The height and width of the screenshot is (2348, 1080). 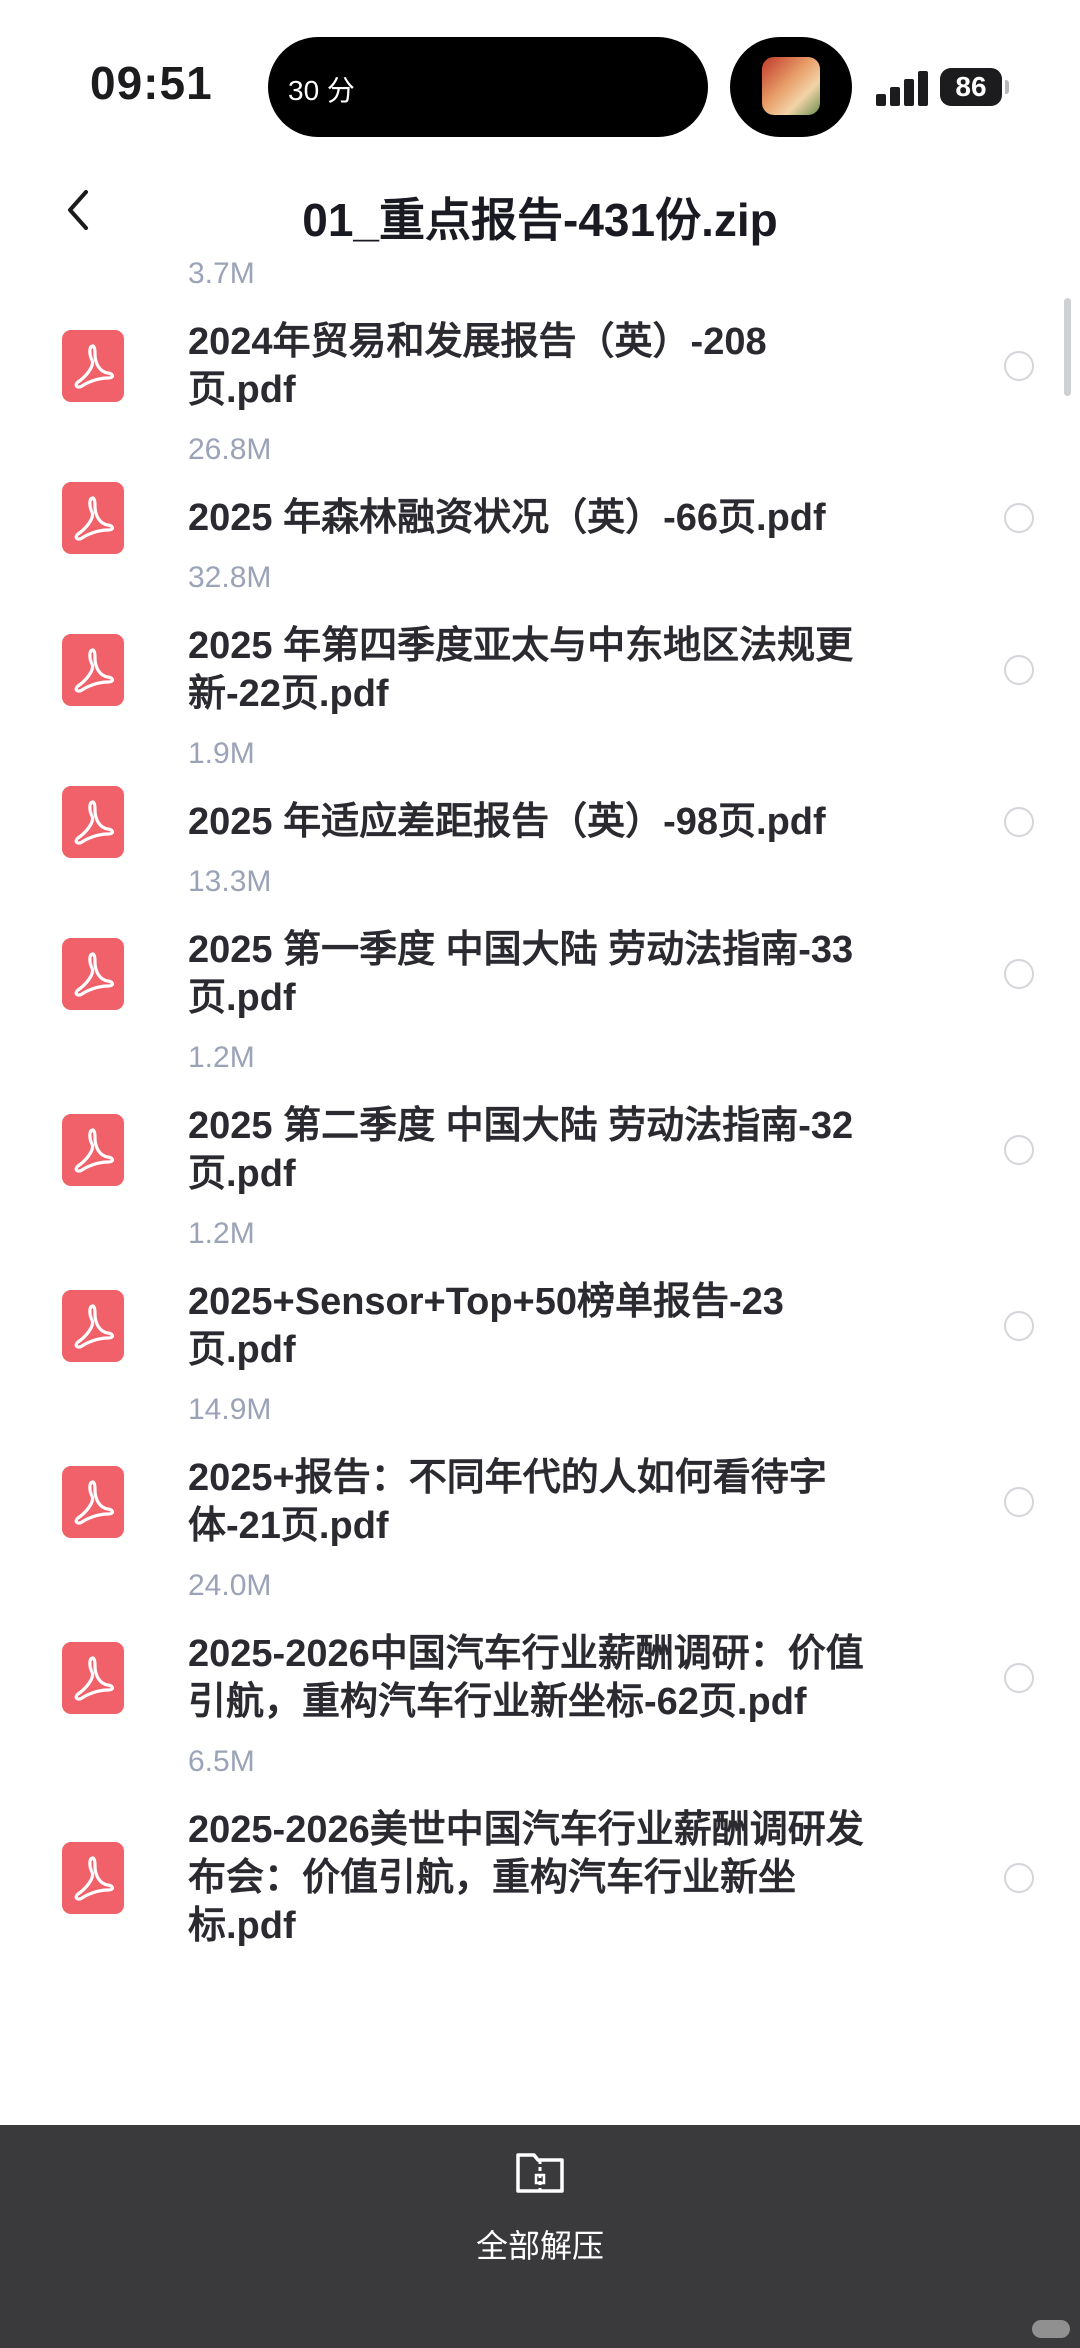 I want to click on battery-icon: 86, so click(x=971, y=87).